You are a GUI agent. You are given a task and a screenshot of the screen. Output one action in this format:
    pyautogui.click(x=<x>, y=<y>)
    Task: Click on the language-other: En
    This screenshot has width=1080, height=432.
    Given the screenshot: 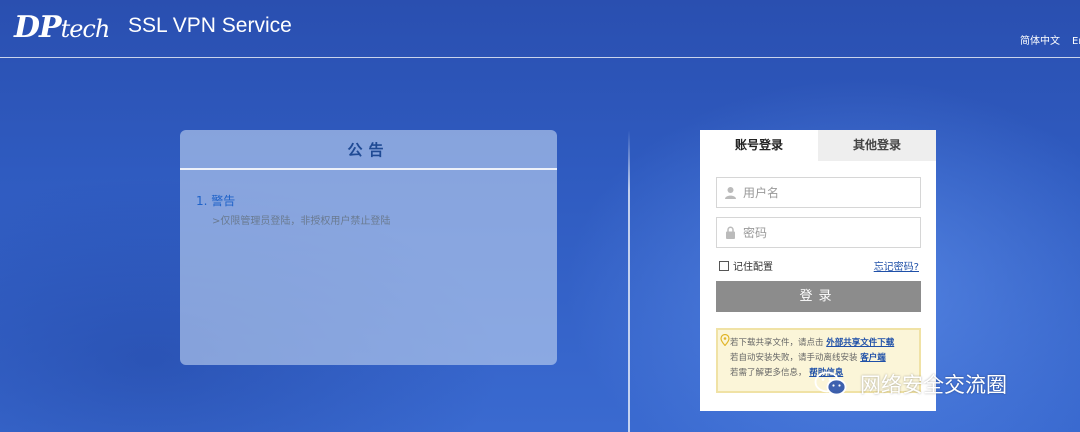 What is the action you would take?
    pyautogui.click(x=1076, y=42)
    